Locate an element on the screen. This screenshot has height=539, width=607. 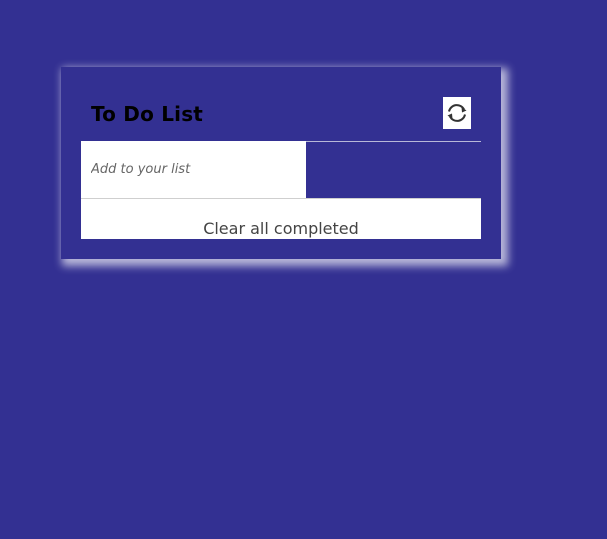
refresh-icon is located at coordinates (457, 113).